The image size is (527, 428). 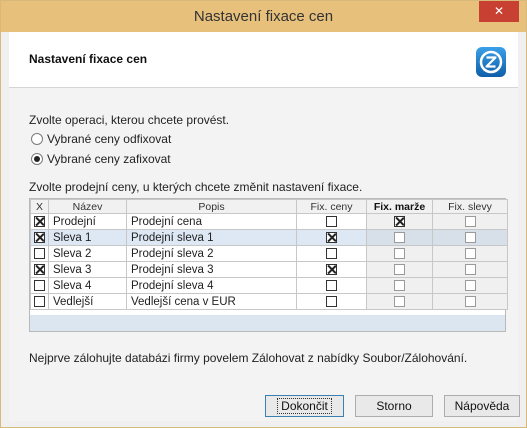 What do you see at coordinates (37, 159) in the screenshot?
I see `radio-fix` at bounding box center [37, 159].